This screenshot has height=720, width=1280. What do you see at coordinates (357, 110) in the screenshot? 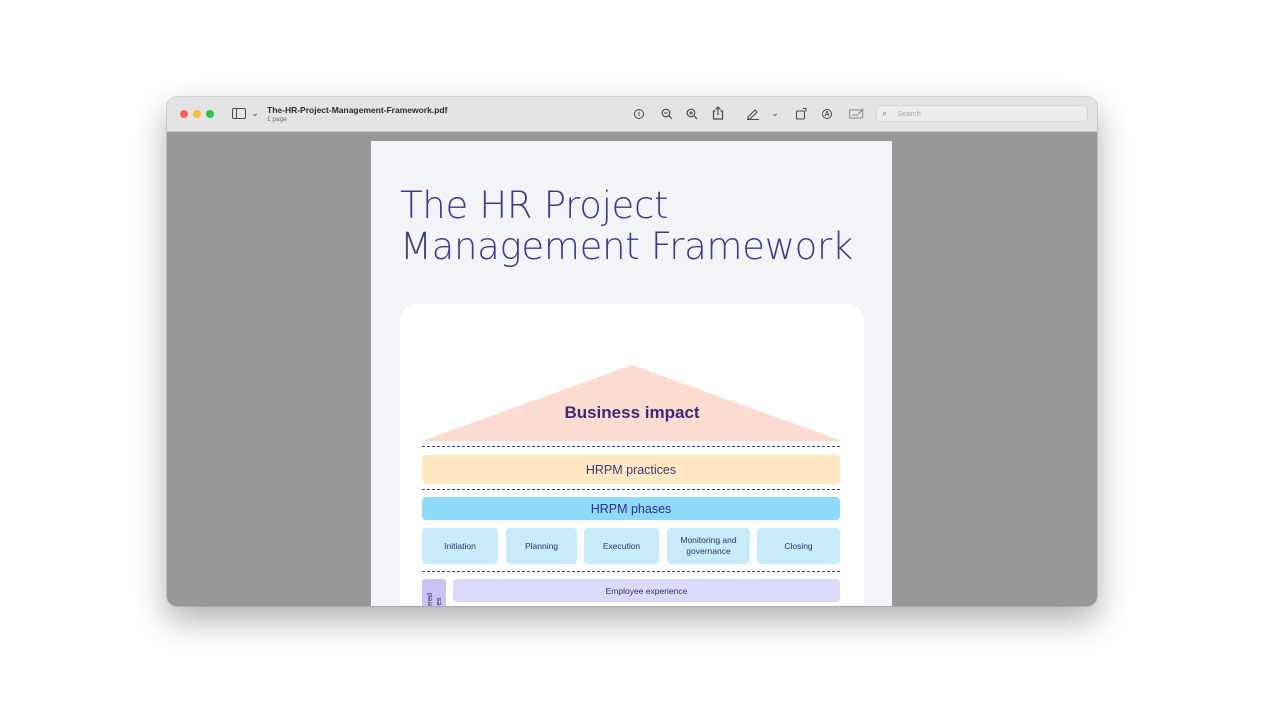
I see `document-title: The-HR-Project-Management-Framework.pdf` at bounding box center [357, 110].